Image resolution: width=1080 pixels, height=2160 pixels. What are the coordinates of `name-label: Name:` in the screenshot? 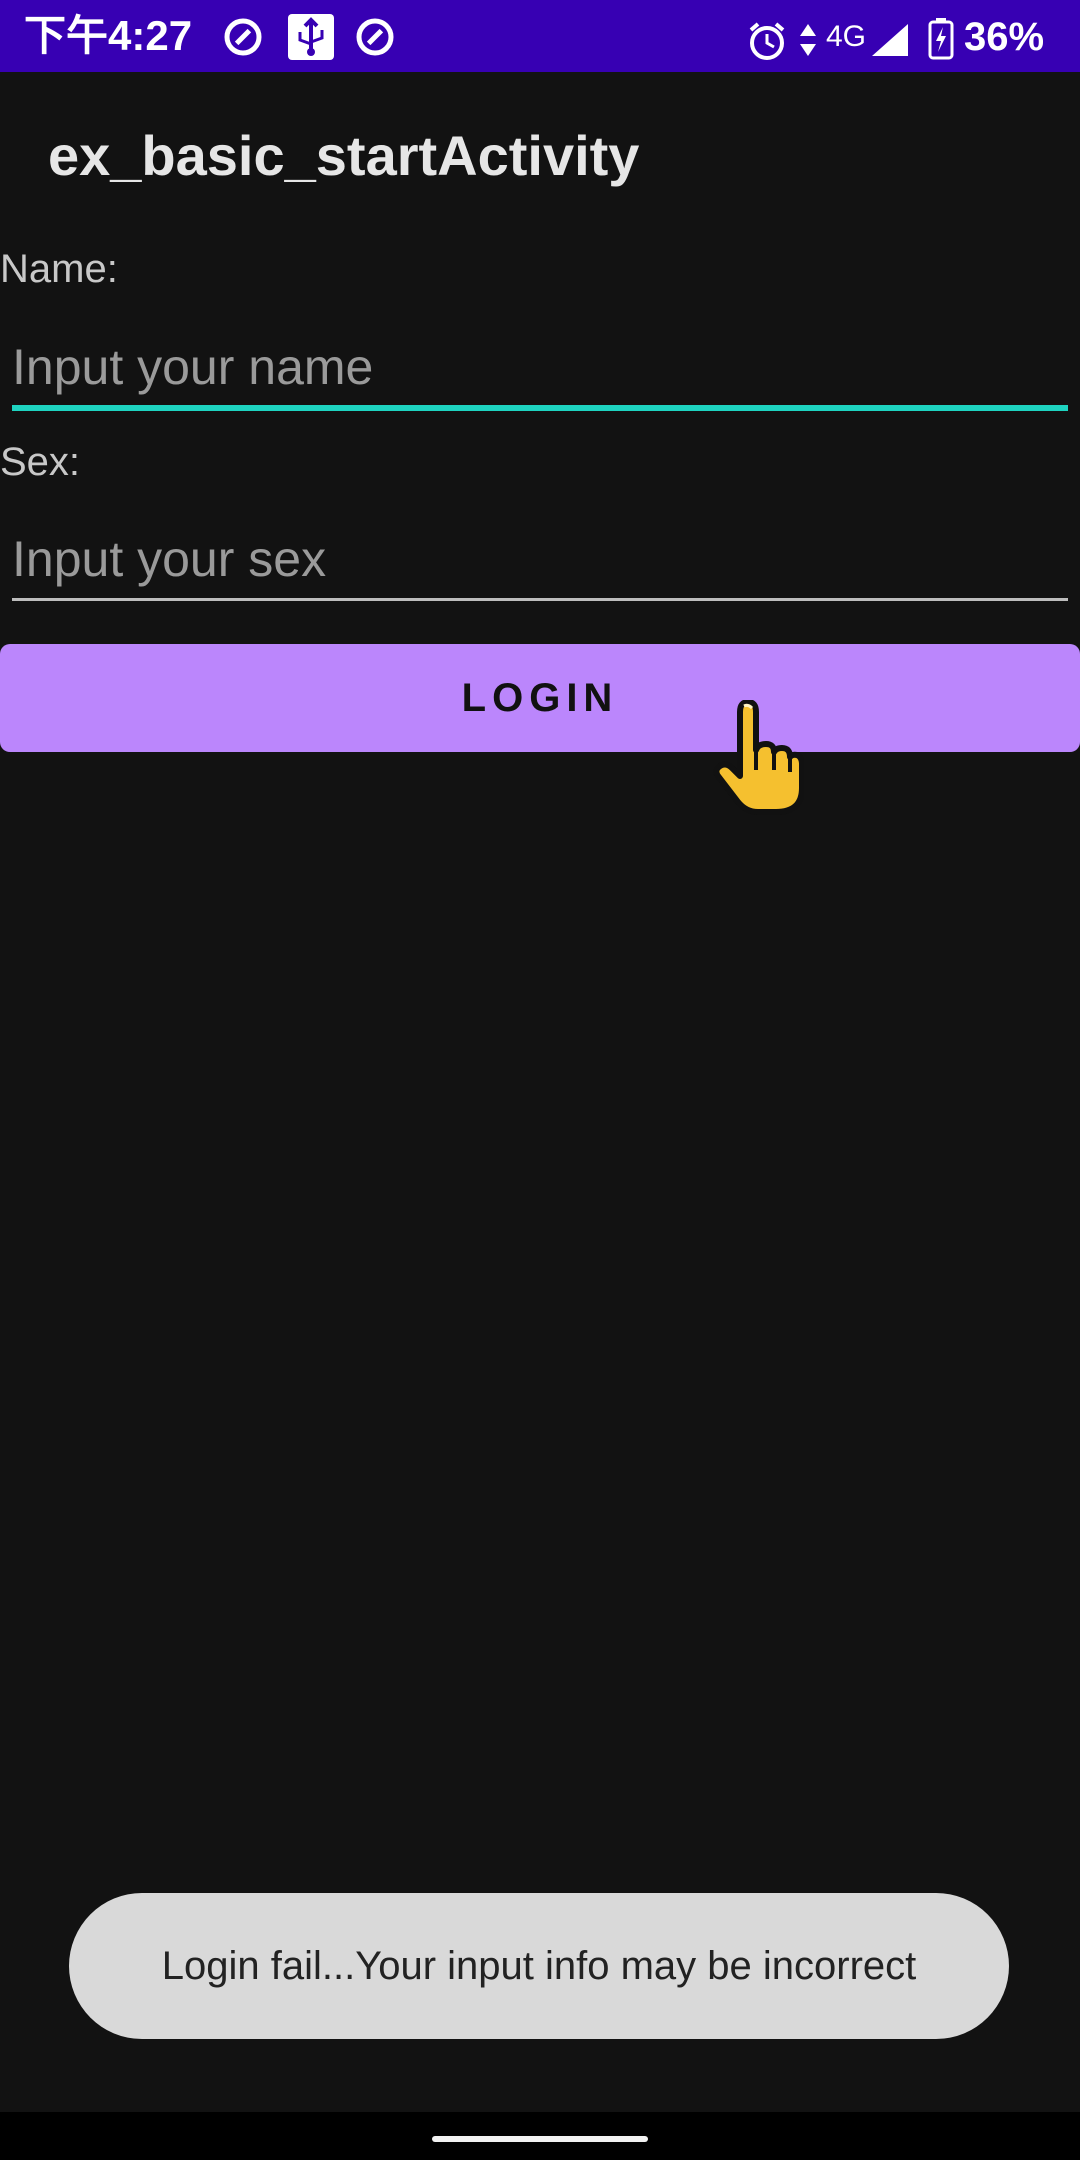 It's located at (59, 269).